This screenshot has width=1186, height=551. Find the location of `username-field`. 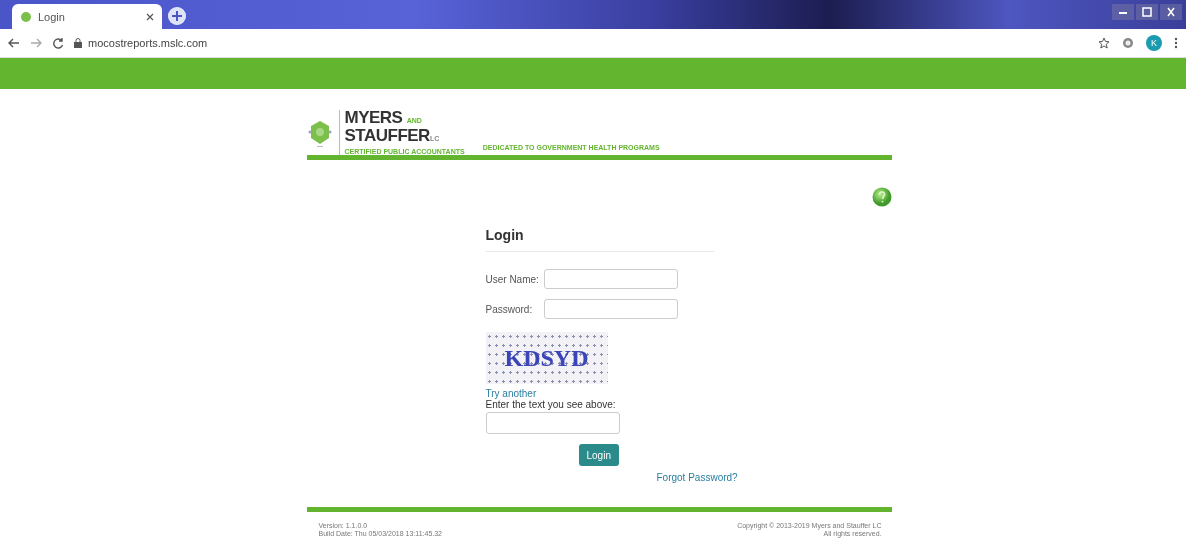

username-field is located at coordinates (610, 279).